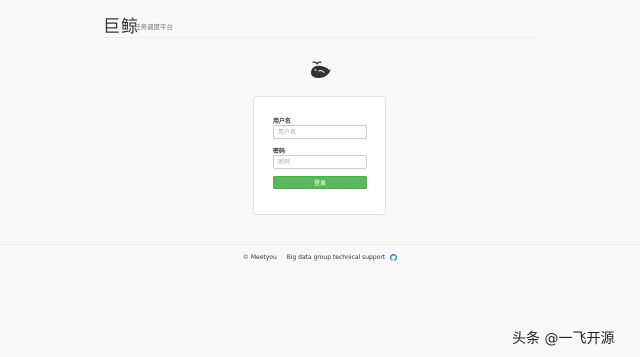  What do you see at coordinates (320, 70) in the screenshot?
I see `whale-icon` at bounding box center [320, 70].